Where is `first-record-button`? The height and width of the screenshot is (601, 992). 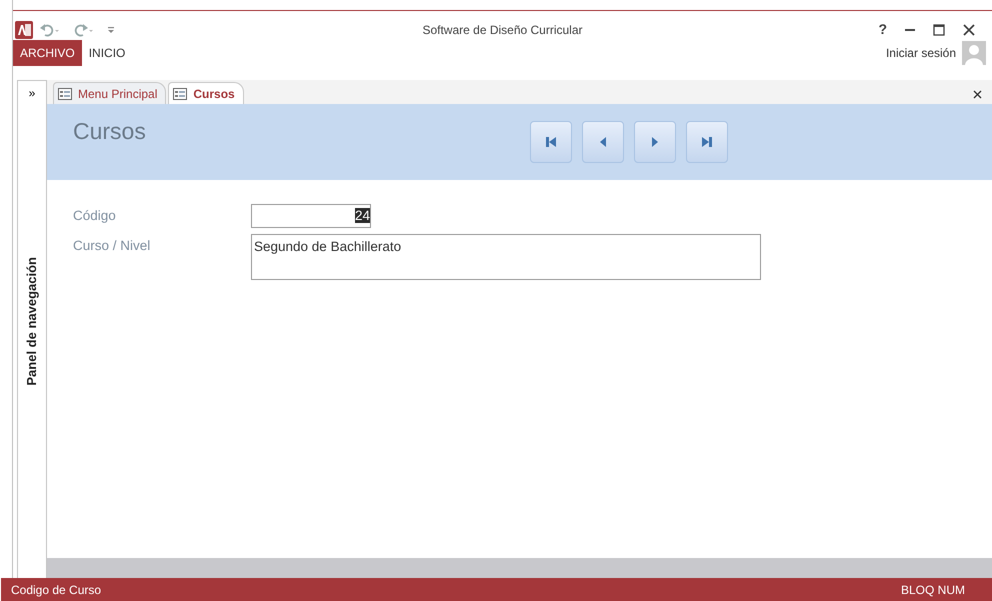
first-record-button is located at coordinates (551, 142).